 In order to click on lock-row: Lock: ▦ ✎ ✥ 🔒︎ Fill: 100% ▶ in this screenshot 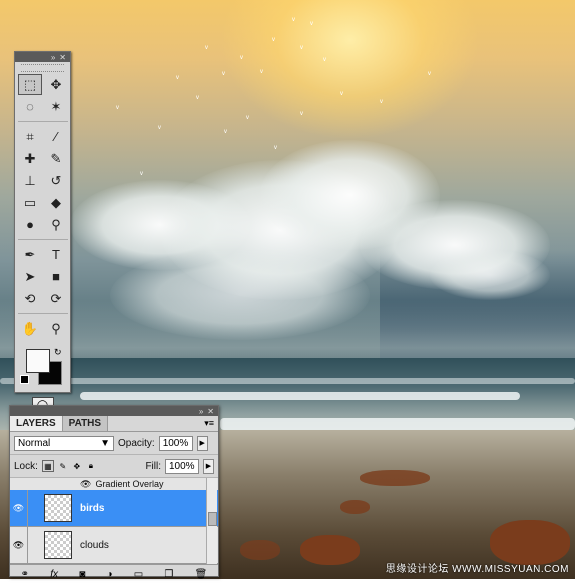, I will do `click(114, 466)`.